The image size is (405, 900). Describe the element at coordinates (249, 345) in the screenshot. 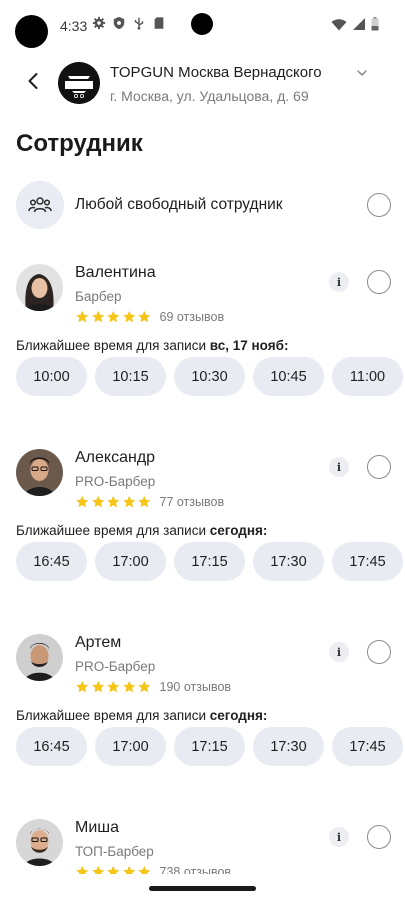

I see `nearest-day: вс, 17 нояб:` at that location.